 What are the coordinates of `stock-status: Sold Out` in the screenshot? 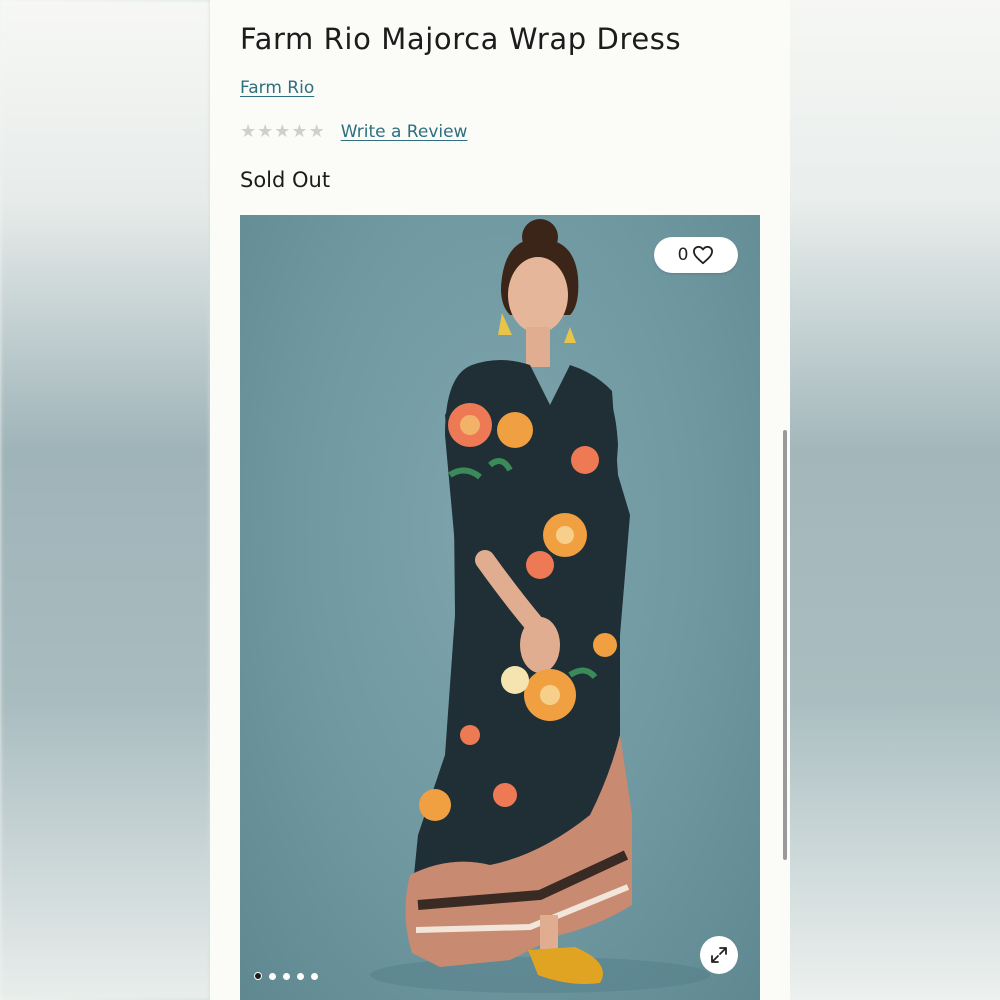 It's located at (285, 180).